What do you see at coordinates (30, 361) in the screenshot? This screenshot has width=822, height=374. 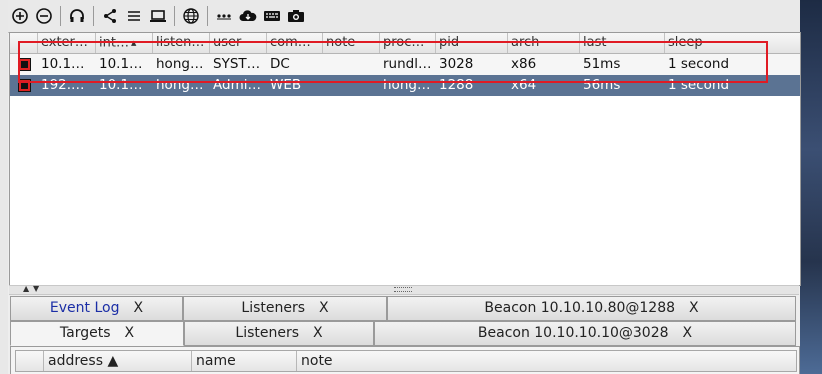 I see `header-icon-column` at bounding box center [30, 361].